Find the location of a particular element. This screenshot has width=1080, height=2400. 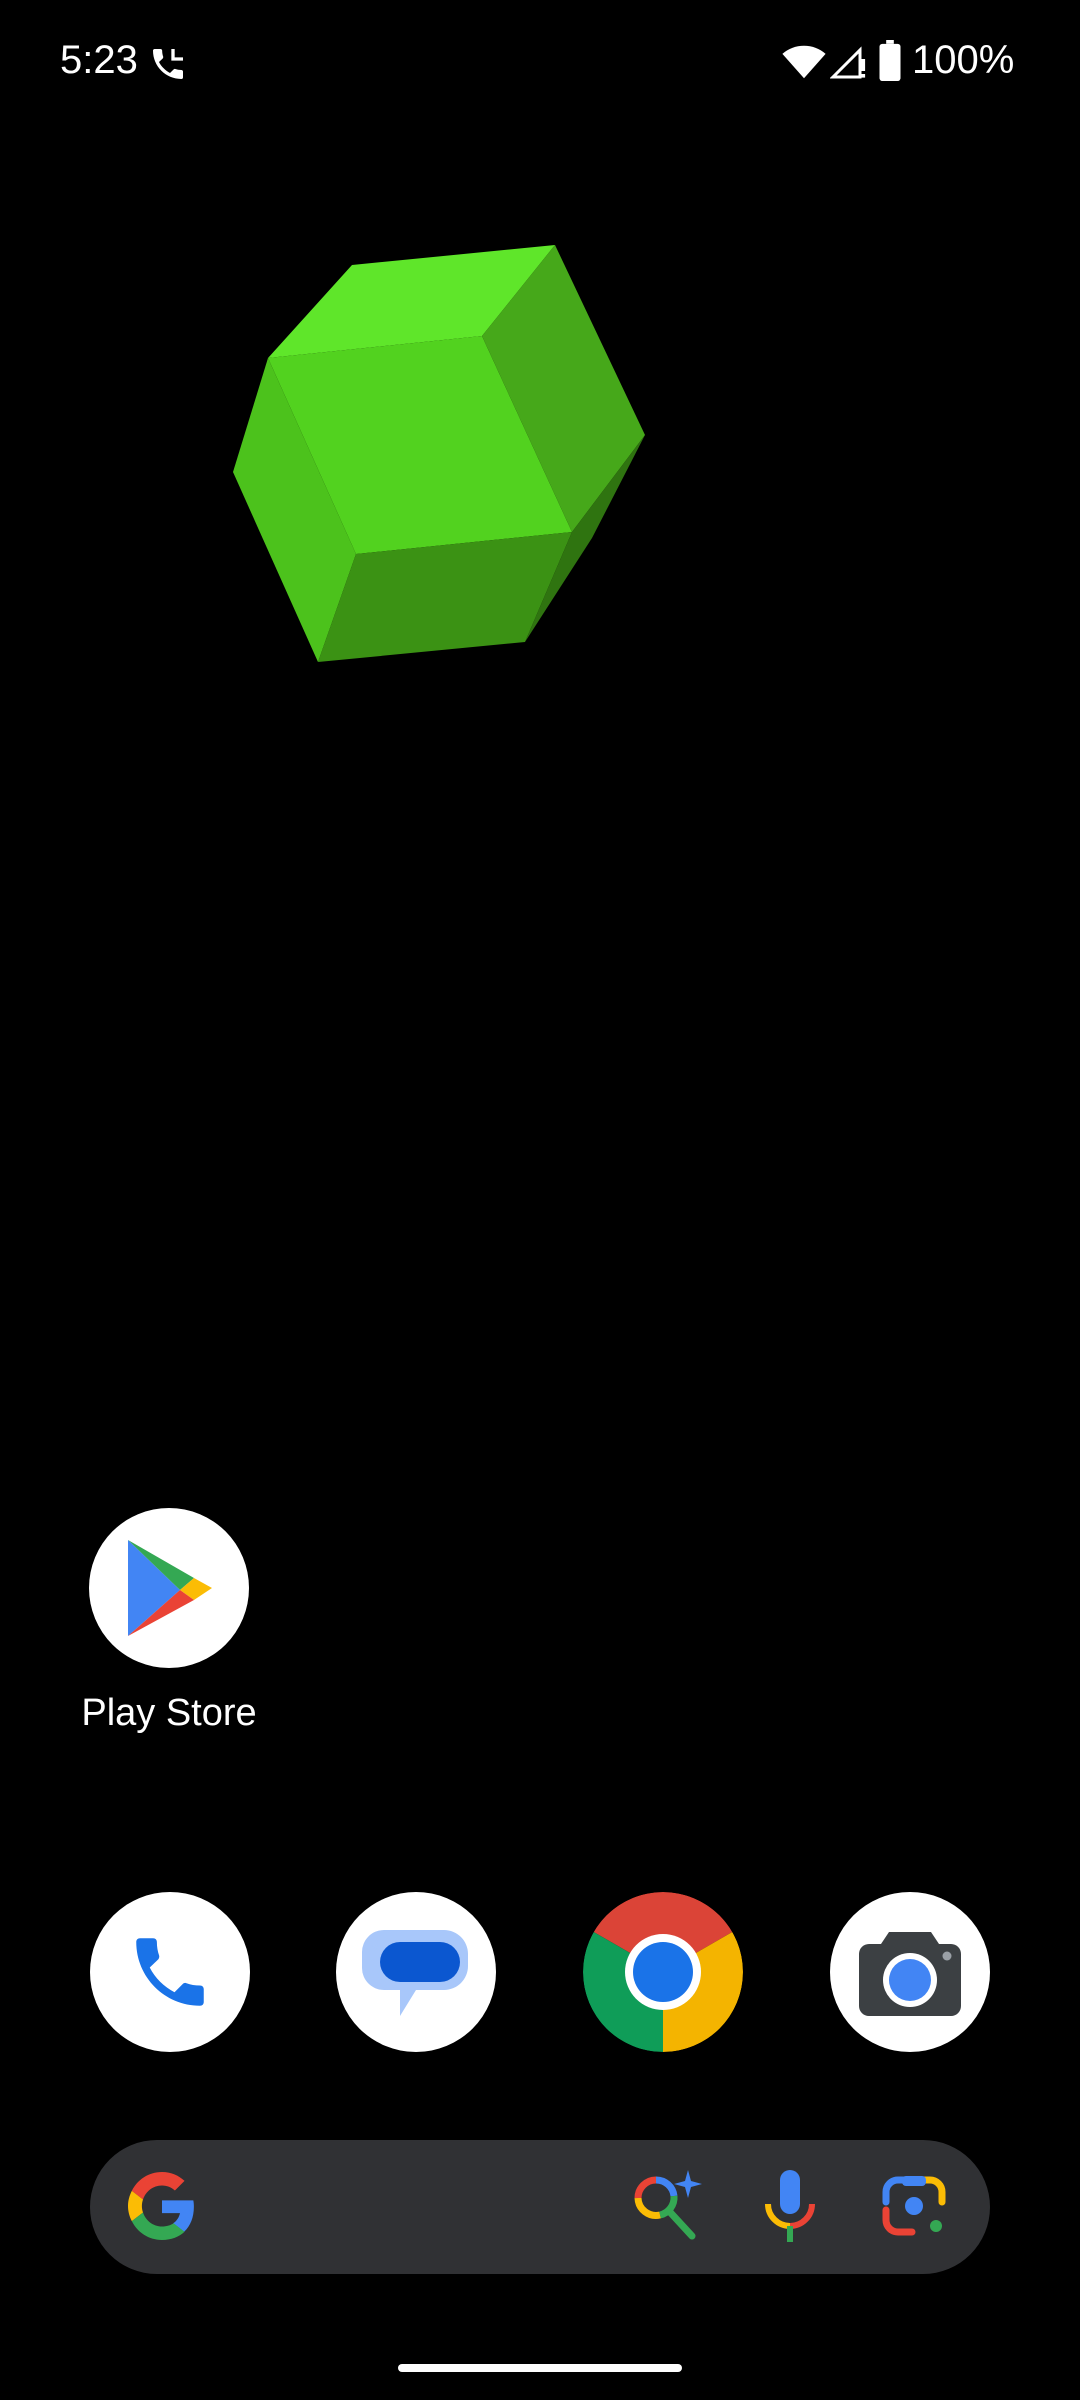

chrome-icon is located at coordinates (663, 1972).